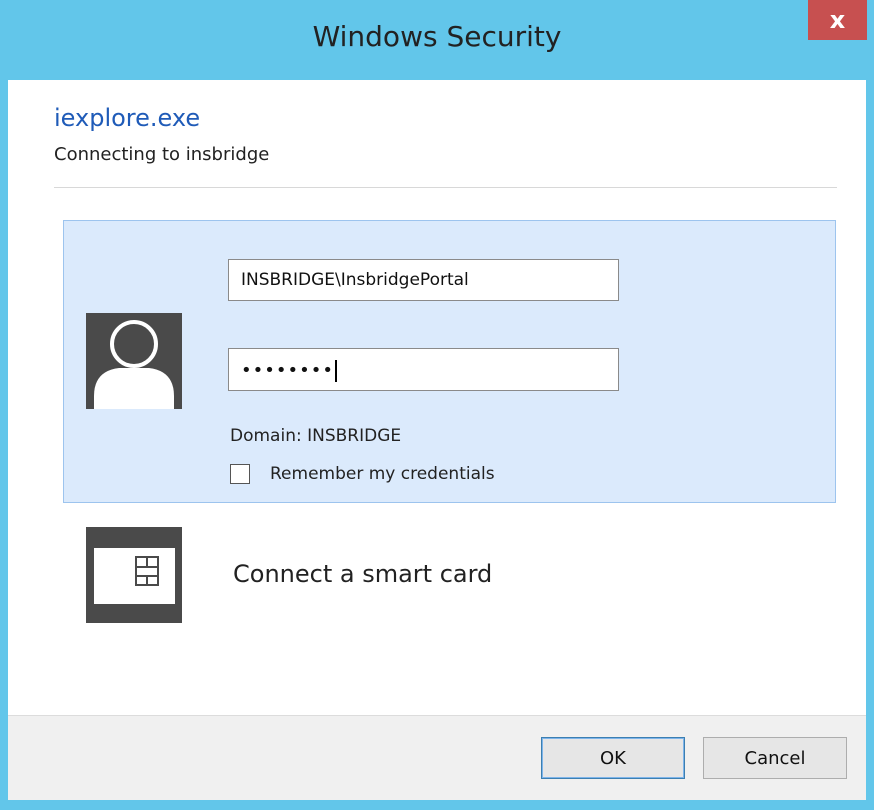 This screenshot has width=874, height=810. I want to click on close-icon: x, so click(837, 20).